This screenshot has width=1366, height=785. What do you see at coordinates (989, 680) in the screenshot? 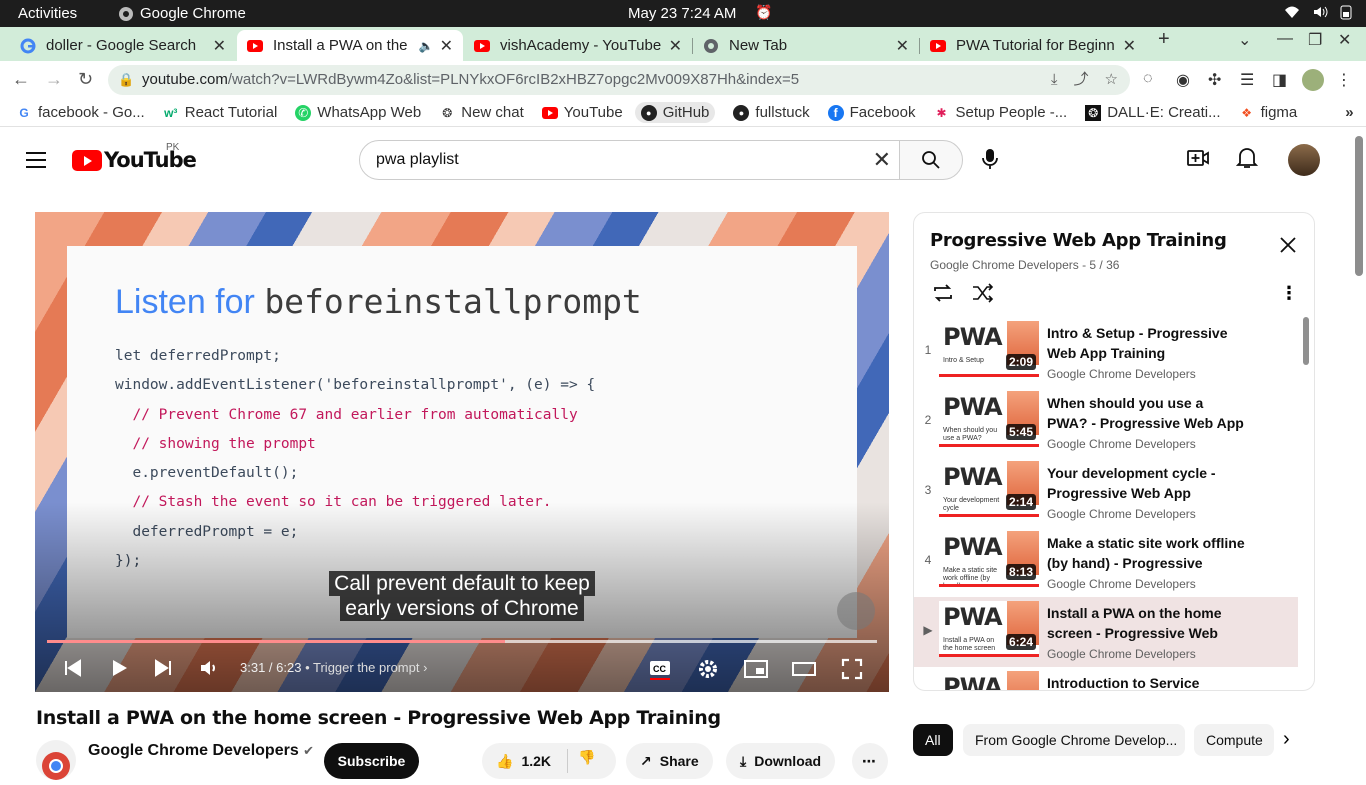
I see `video-thumbnail: PWA` at bounding box center [989, 680].